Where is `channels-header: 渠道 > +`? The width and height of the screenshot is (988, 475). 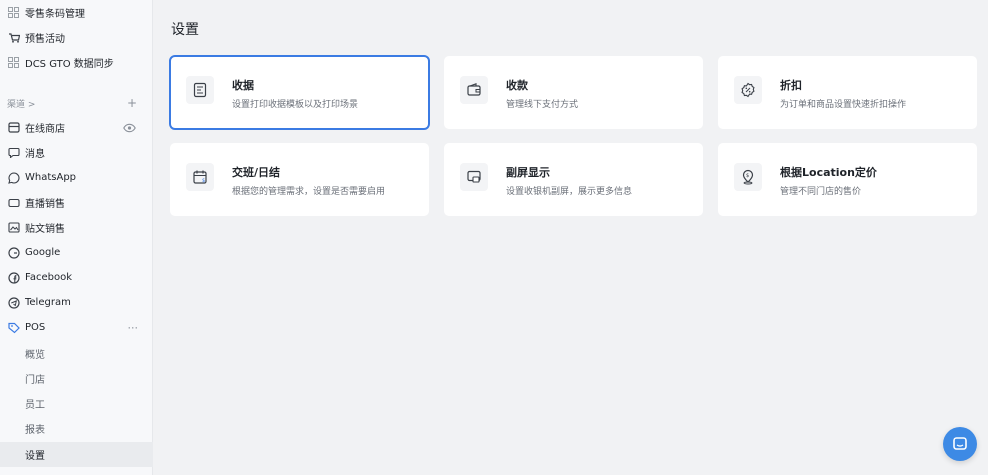
channels-header: 渠道 > + is located at coordinates (77, 103).